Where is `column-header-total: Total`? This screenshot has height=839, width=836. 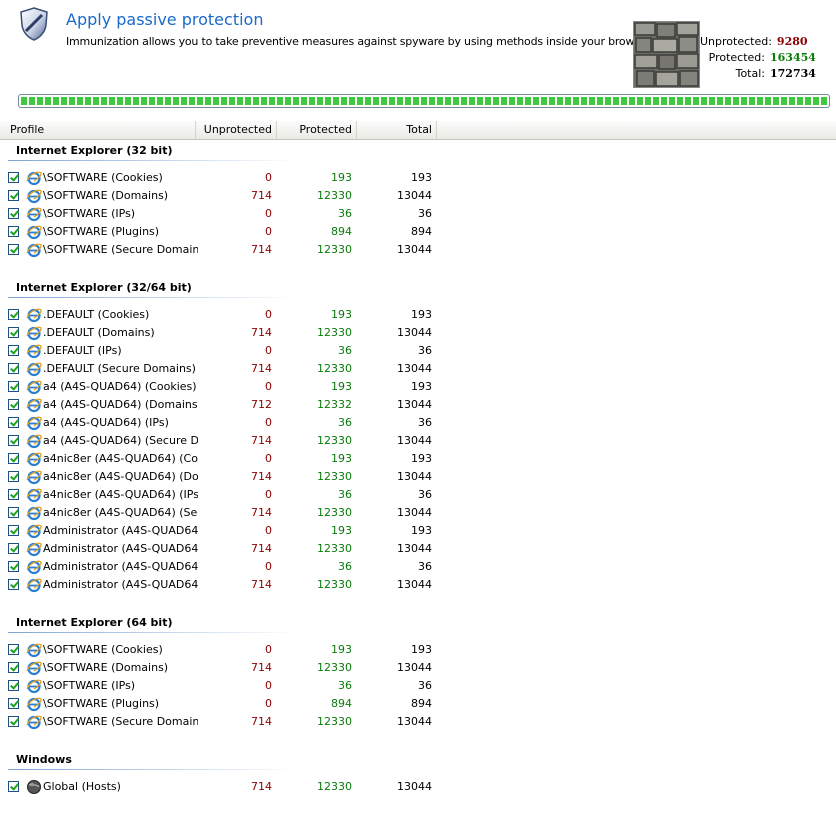 column-header-total: Total is located at coordinates (397, 130).